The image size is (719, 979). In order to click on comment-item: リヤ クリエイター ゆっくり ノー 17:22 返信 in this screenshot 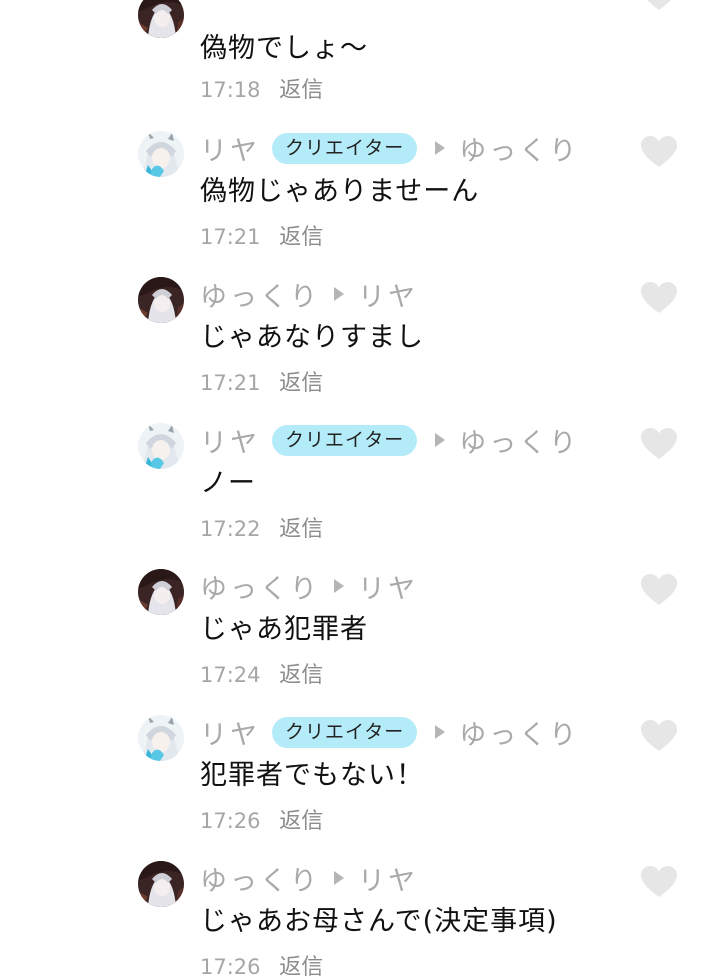, I will do `click(359, 496)`.